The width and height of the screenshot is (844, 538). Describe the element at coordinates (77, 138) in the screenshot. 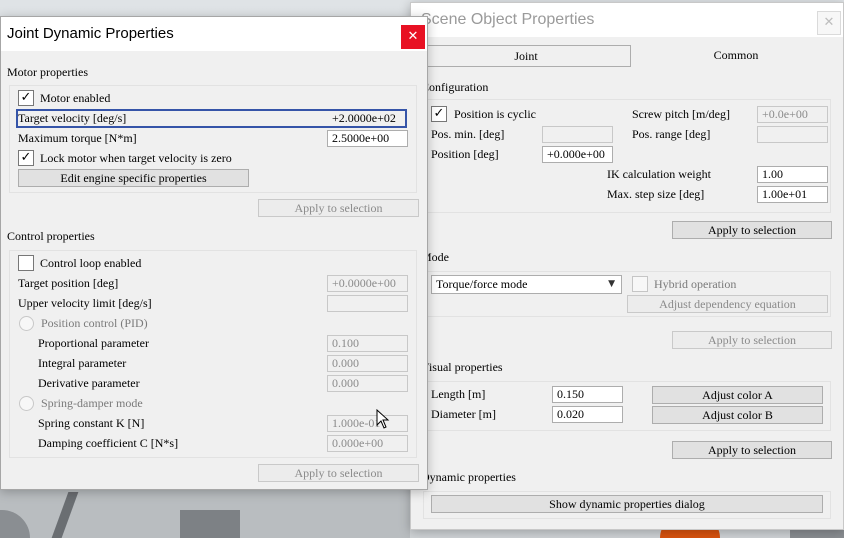

I see `max-torque-label: Maximum torque [N*m]` at that location.